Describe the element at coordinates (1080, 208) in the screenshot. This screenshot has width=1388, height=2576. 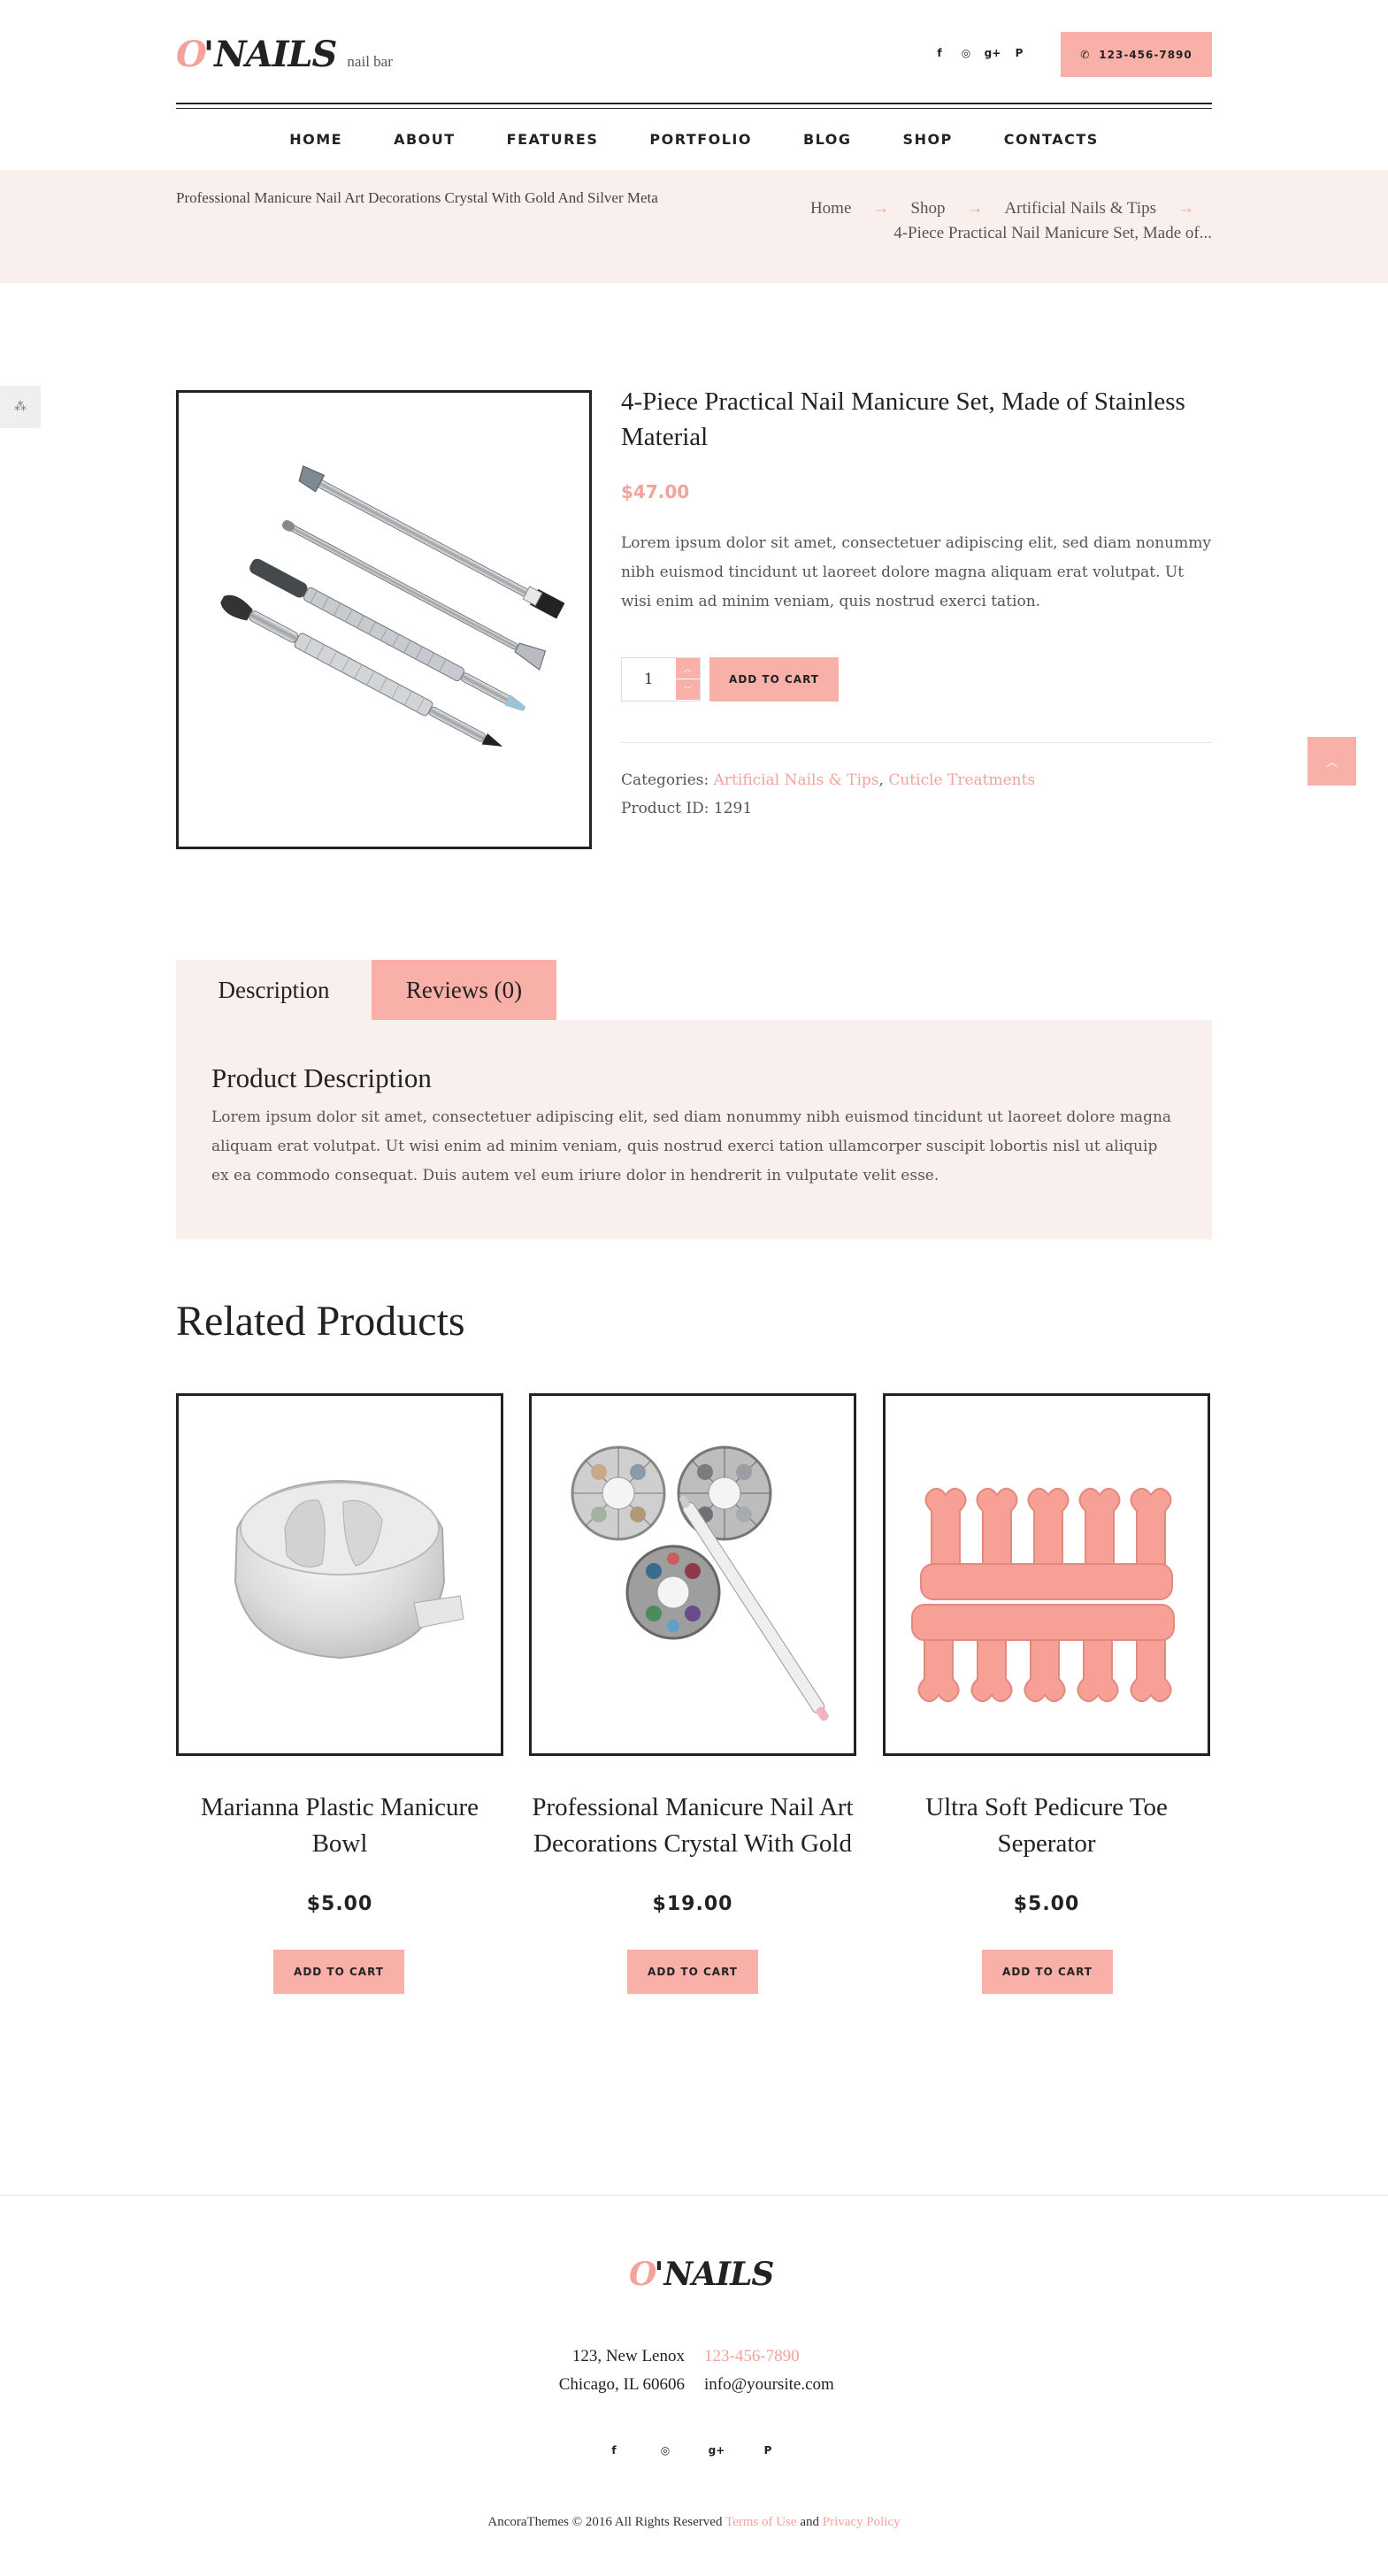
I see `breadcrumb-category: Artificial Nails & Tips` at that location.